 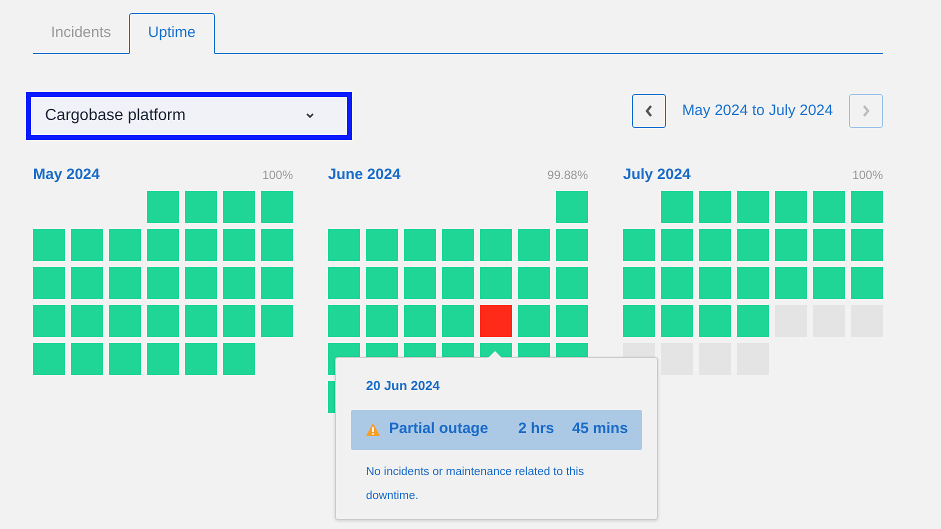 What do you see at coordinates (403, 386) in the screenshot?
I see `tooltip-date: 20 Jun 2024` at bounding box center [403, 386].